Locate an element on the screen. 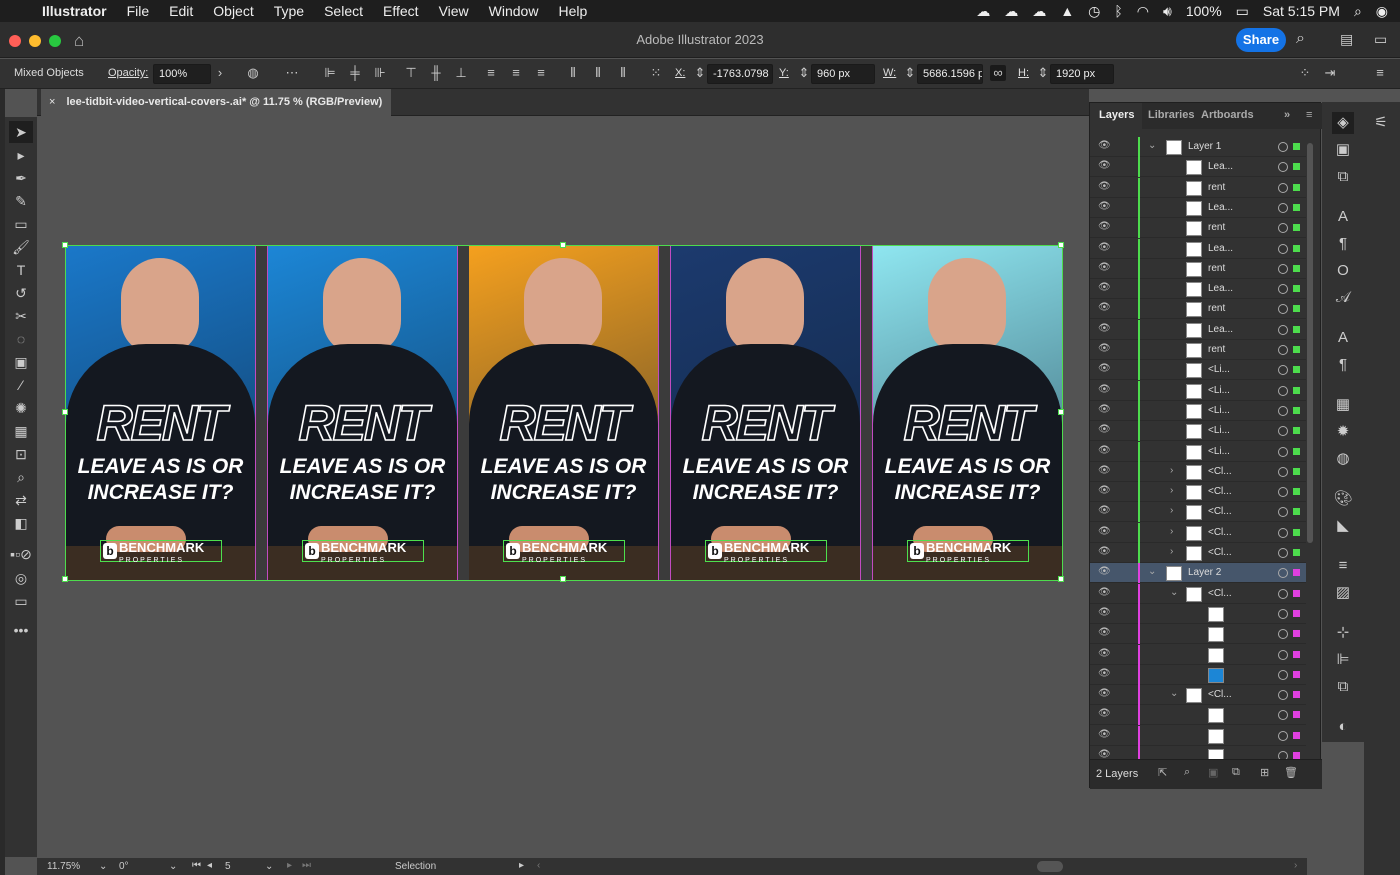 This screenshot has width=1400, height=875. time-machine-icon: ◷ is located at coordinates (1094, 11).